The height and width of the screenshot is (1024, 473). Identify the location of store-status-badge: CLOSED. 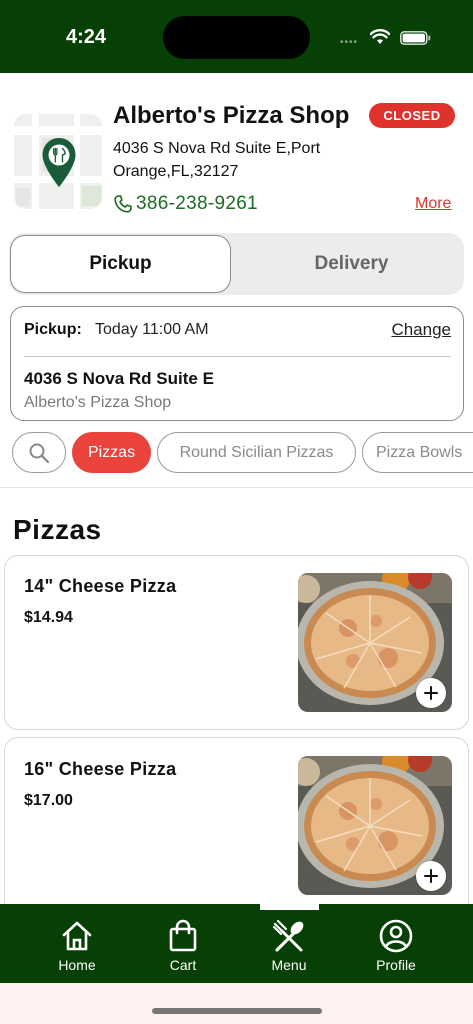
(412, 115).